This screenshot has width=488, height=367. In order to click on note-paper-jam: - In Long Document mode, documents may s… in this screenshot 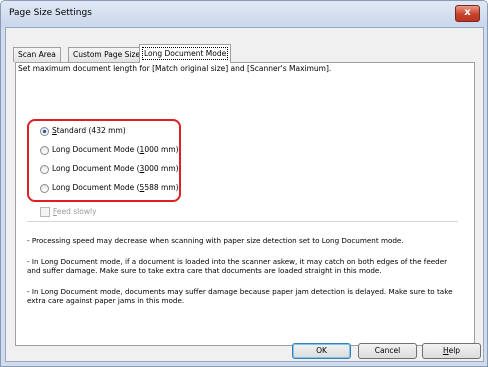, I will do `click(240, 296)`.